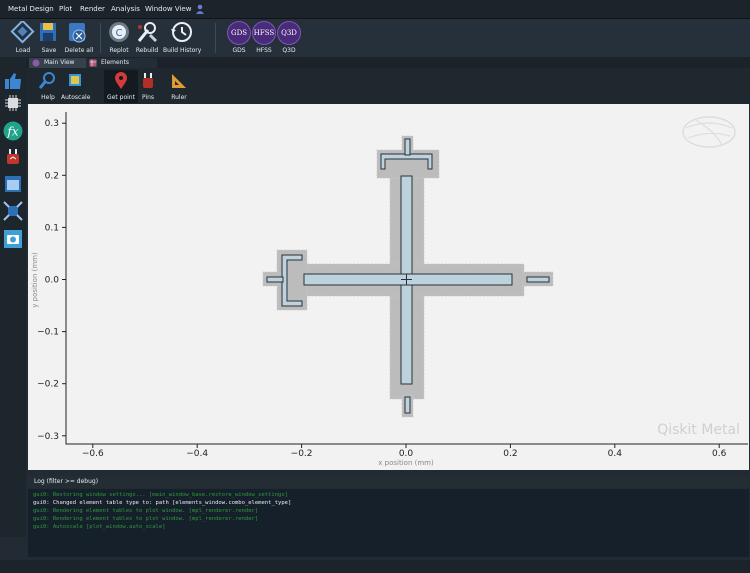  Describe the element at coordinates (13, 211) in the screenshot. I see `fit-view-icon` at that location.